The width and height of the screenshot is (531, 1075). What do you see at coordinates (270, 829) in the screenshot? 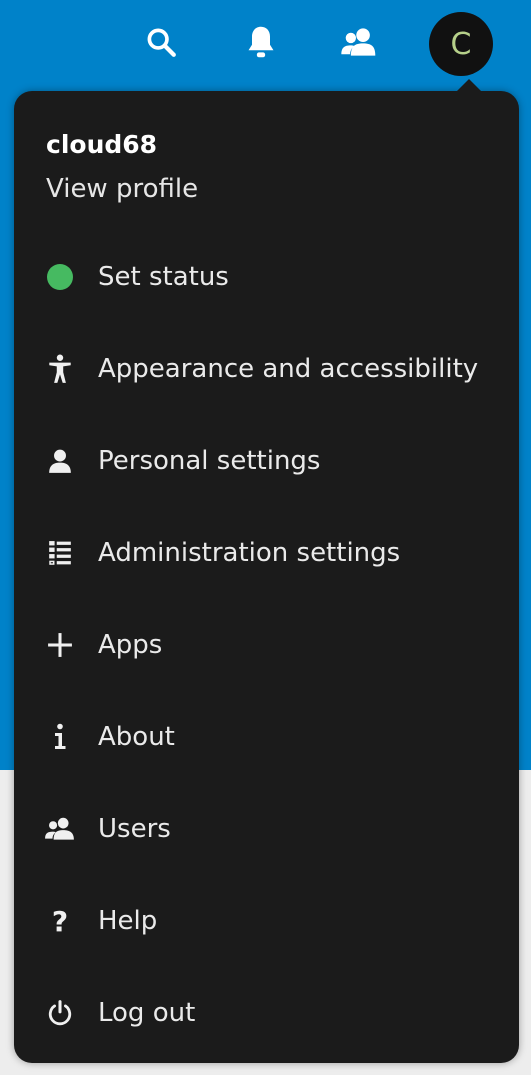
I see `menu-item-users: Users` at bounding box center [270, 829].